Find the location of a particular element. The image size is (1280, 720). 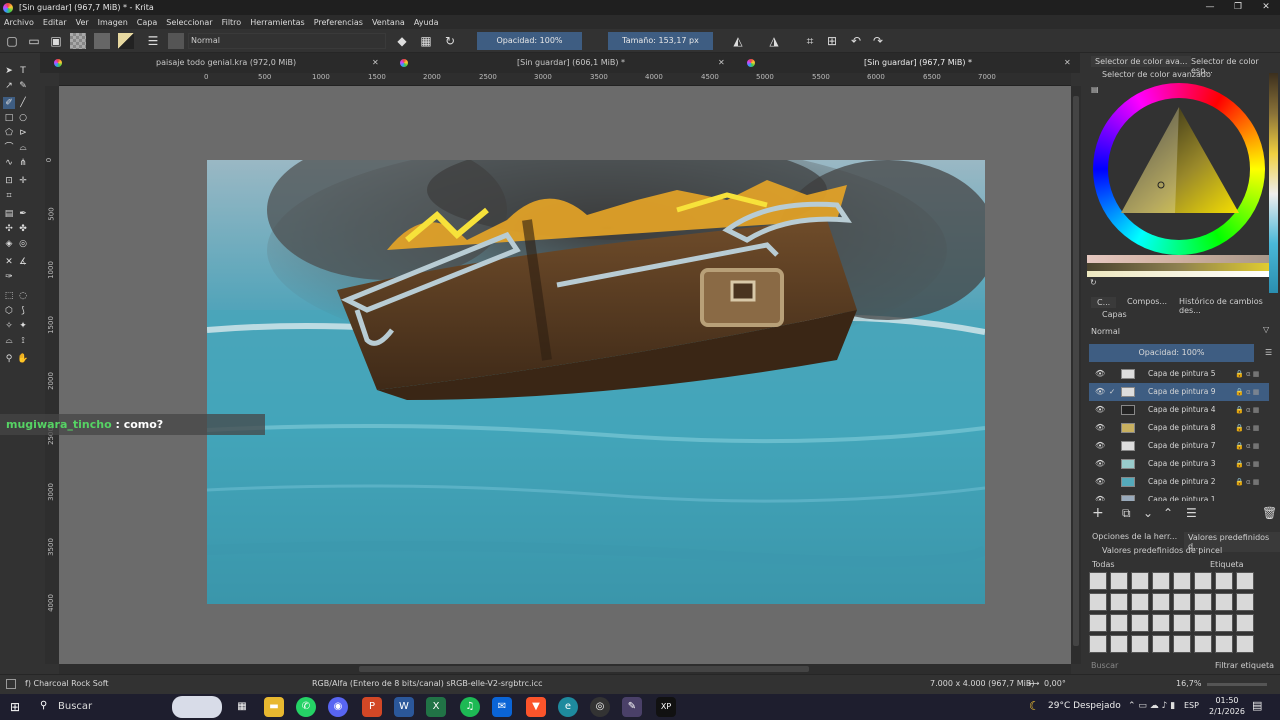

search-highlight-icon is located at coordinates (197, 707).